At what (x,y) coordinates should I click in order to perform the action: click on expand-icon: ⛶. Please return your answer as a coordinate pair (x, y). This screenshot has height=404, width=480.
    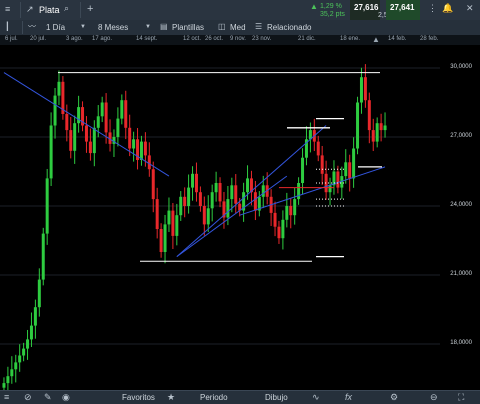
    Looking at the image, I should click on (461, 397).